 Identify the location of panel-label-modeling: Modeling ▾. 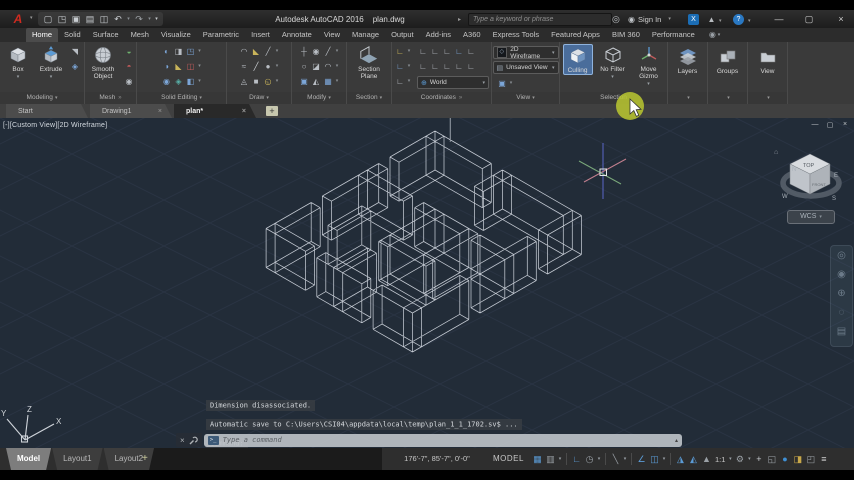
(42, 98).